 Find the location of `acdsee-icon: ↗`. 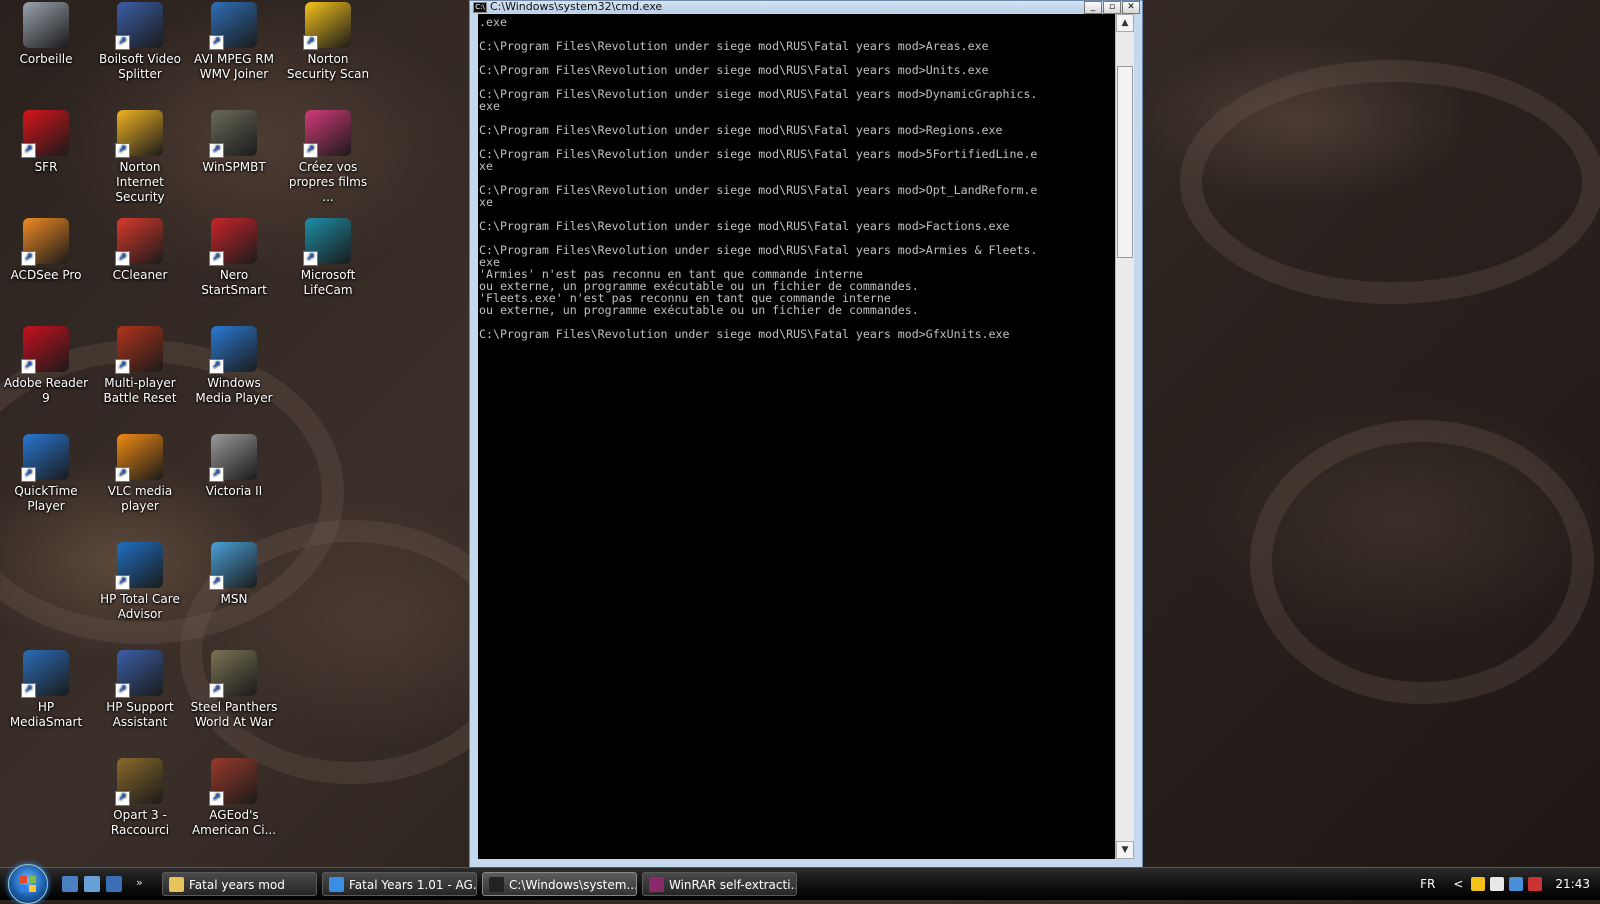

acdsee-icon: ↗ is located at coordinates (45, 242).